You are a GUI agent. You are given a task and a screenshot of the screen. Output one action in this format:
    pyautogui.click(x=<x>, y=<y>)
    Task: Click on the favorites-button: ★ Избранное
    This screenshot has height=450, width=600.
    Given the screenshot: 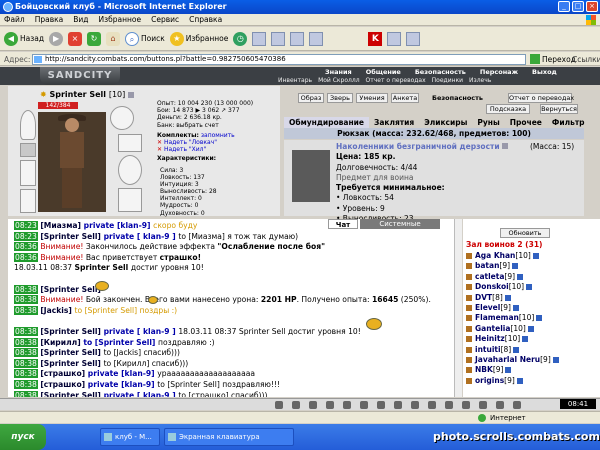 What is the action you would take?
    pyautogui.click(x=198, y=38)
    